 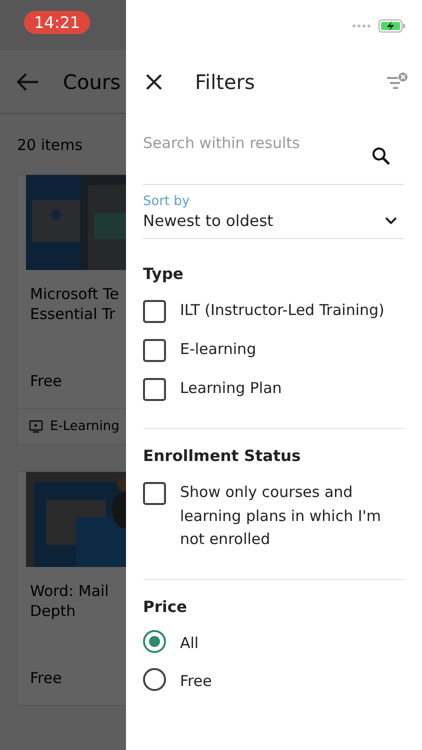 What do you see at coordinates (36, 426) in the screenshot?
I see `video-icon` at bounding box center [36, 426].